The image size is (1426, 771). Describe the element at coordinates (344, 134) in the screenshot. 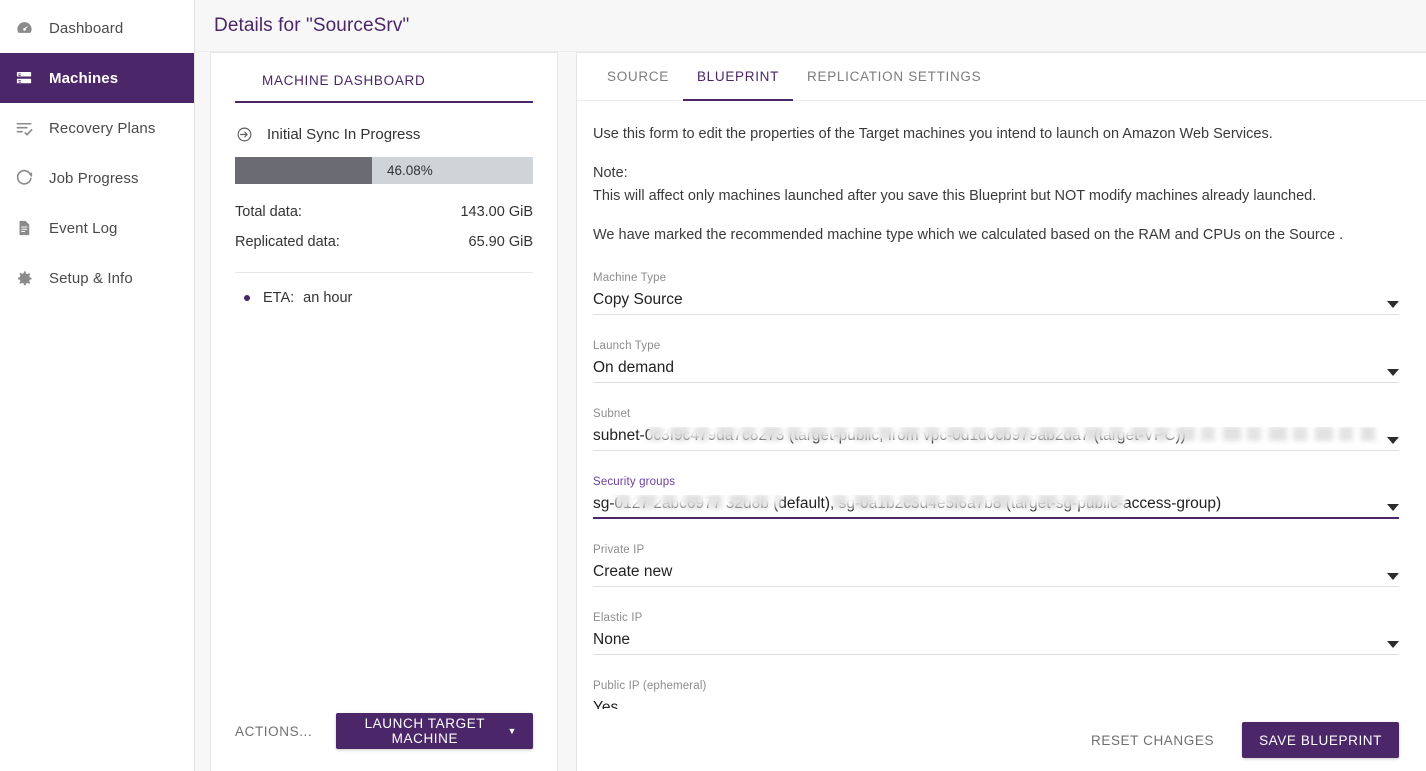

I see `sync-status-text: Initial Sync In Progress` at that location.